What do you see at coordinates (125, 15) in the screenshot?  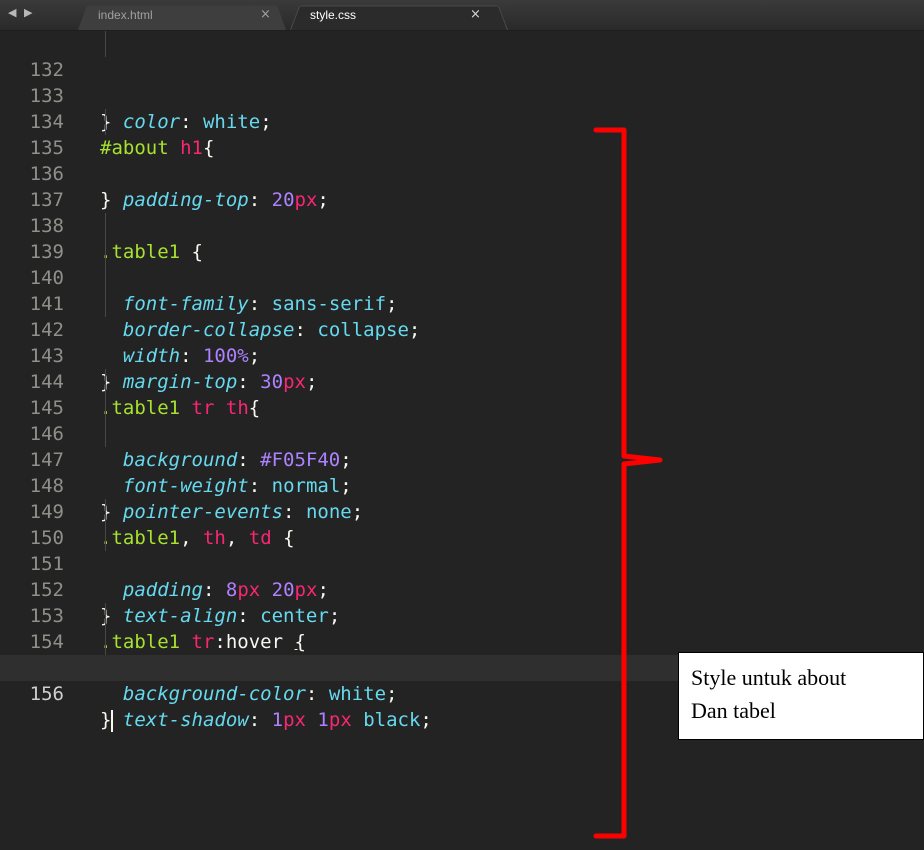 I see `tab-label: index.html` at bounding box center [125, 15].